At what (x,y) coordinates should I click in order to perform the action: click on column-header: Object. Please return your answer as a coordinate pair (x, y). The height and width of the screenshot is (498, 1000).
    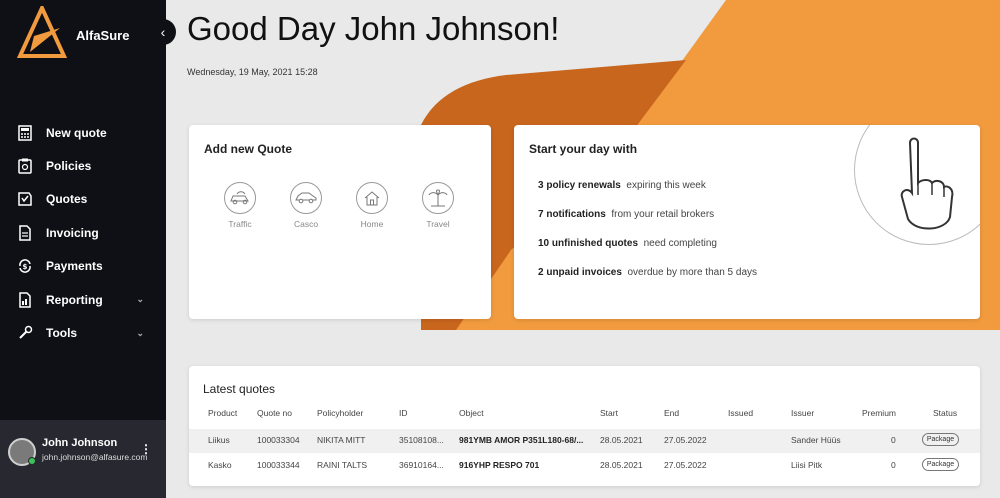
    Looking at the image, I should click on (471, 413).